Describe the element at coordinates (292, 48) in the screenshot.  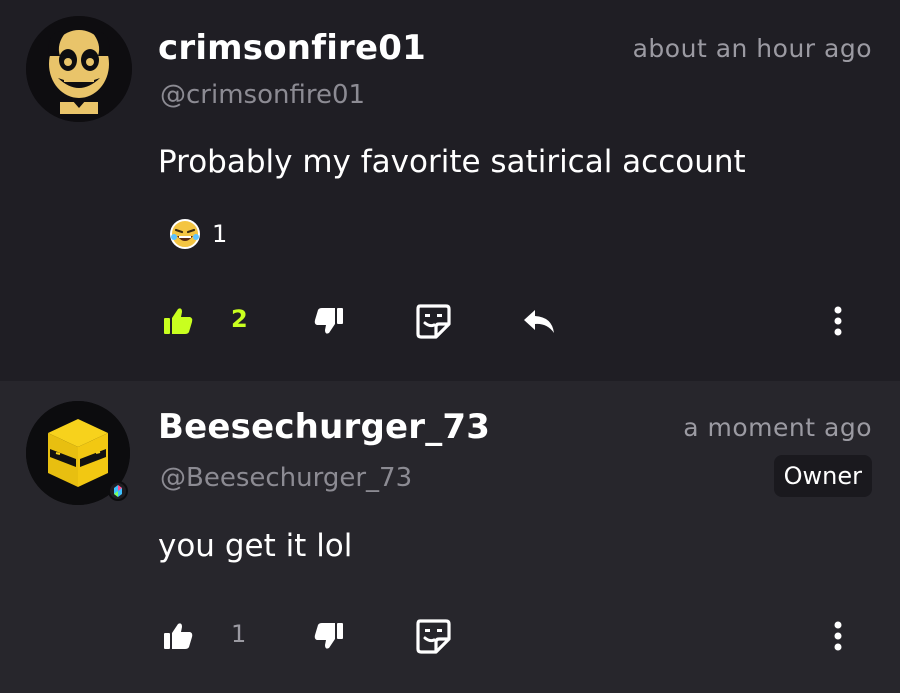
I see `username: crimsonfire01` at that location.